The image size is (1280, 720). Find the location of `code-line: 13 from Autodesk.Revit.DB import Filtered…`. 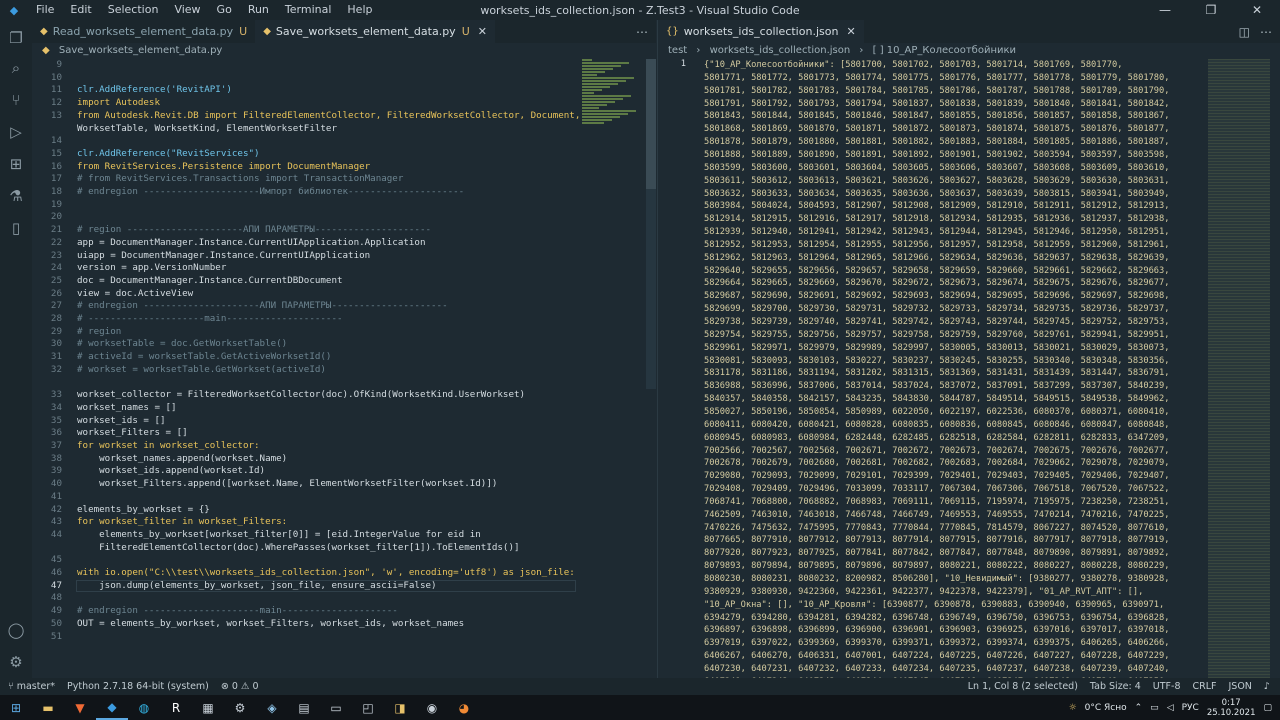

code-line: 13 from Autodesk.Revit.DB import Filtered… is located at coordinates (306, 116).